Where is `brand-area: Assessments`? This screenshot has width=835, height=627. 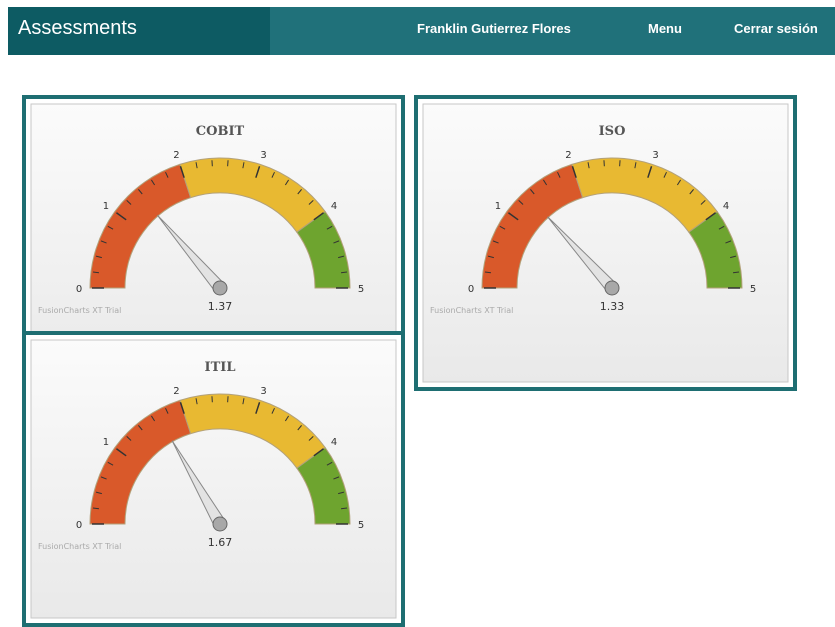
brand-area: Assessments is located at coordinates (139, 31).